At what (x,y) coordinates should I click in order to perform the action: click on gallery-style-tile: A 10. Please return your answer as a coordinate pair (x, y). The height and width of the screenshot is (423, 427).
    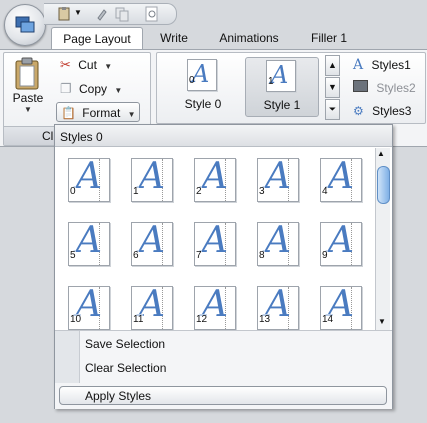
    Looking at the image, I should click on (89, 308).